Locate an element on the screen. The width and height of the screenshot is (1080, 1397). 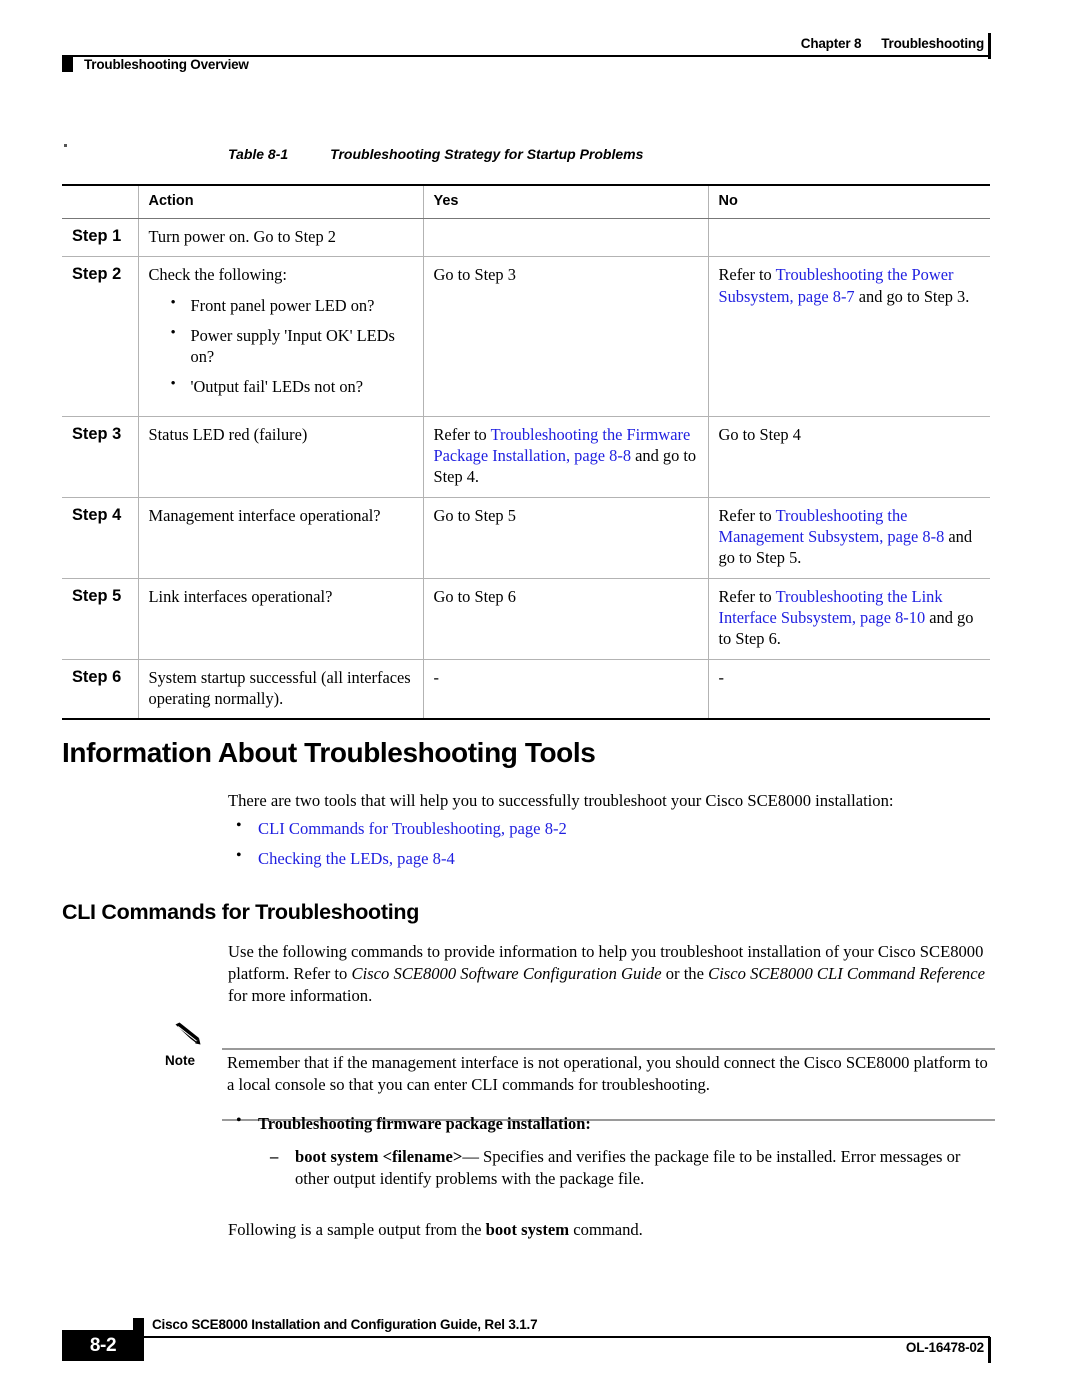
table-cell-action: Management interface operational? is located at coordinates (281, 538).